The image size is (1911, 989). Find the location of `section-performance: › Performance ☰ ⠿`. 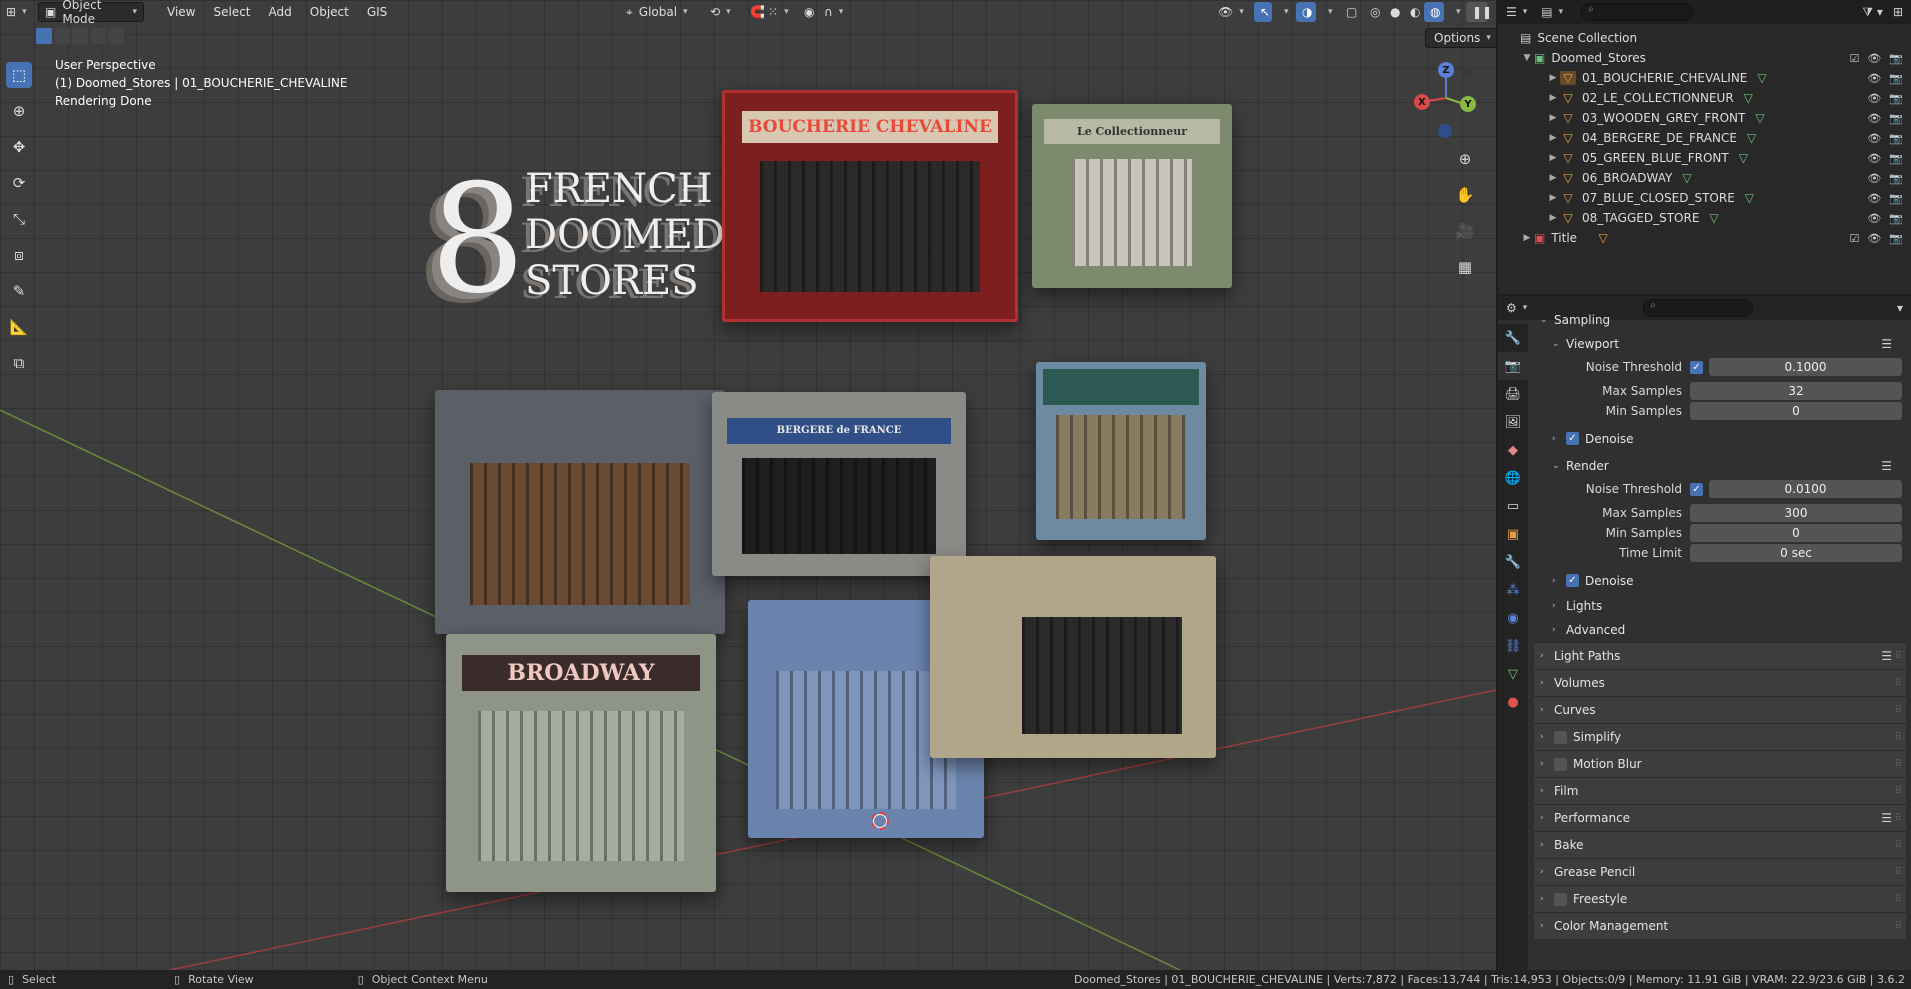

section-performance: › Performance ☰ ⠿ is located at coordinates (1720, 817).